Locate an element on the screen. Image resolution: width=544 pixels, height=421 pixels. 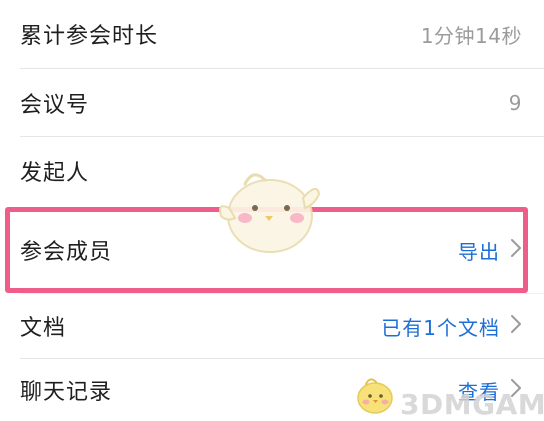
duration-label: 累计参会时长 is located at coordinates (89, 36).